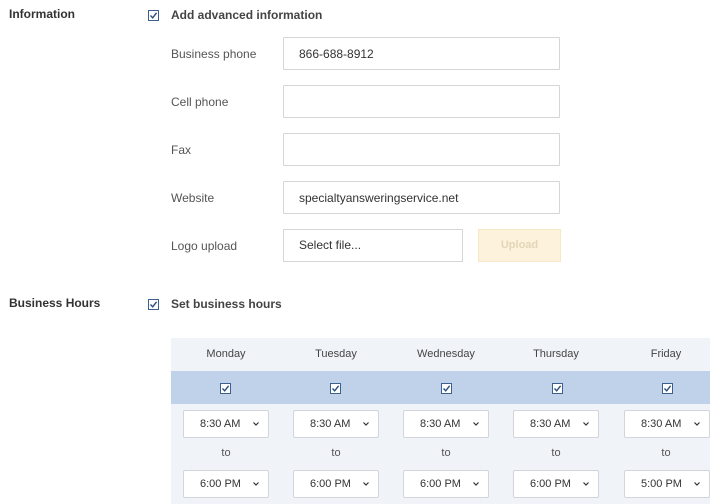 Image resolution: width=710 pixels, height=504 pixels. Describe the element at coordinates (661, 484) in the screenshot. I see `friday-close-value: 5:00 PM` at that location.